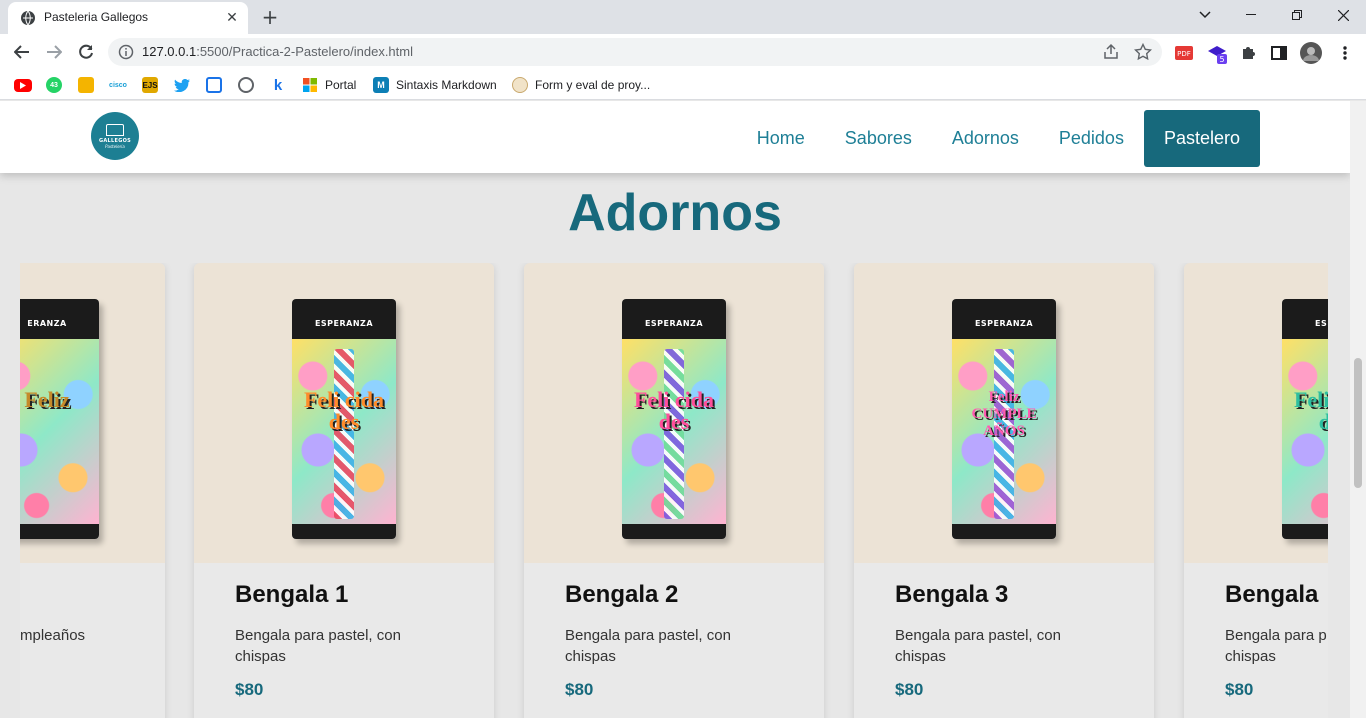 This screenshot has width=1366, height=718. What do you see at coordinates (150, 85) in the screenshot?
I see `ejs-icon: EJS` at bounding box center [150, 85].